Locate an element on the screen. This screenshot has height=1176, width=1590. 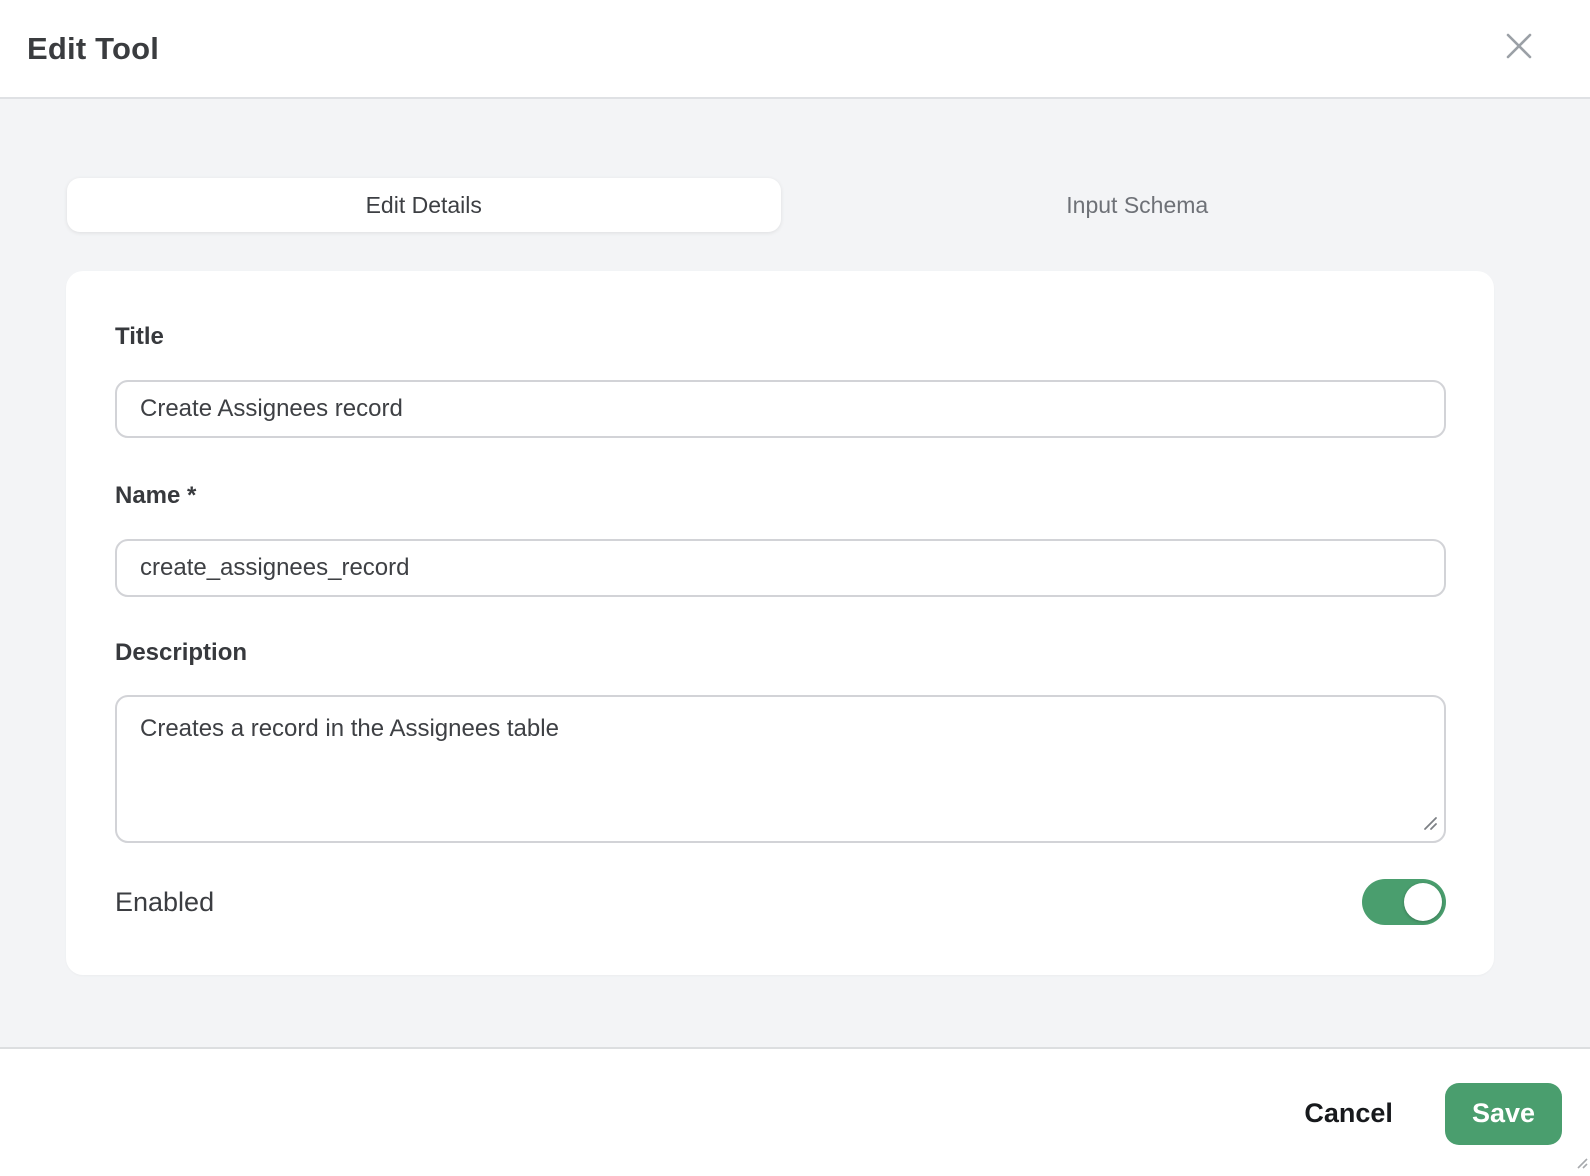
modal-title: Edit Tool is located at coordinates (93, 48).